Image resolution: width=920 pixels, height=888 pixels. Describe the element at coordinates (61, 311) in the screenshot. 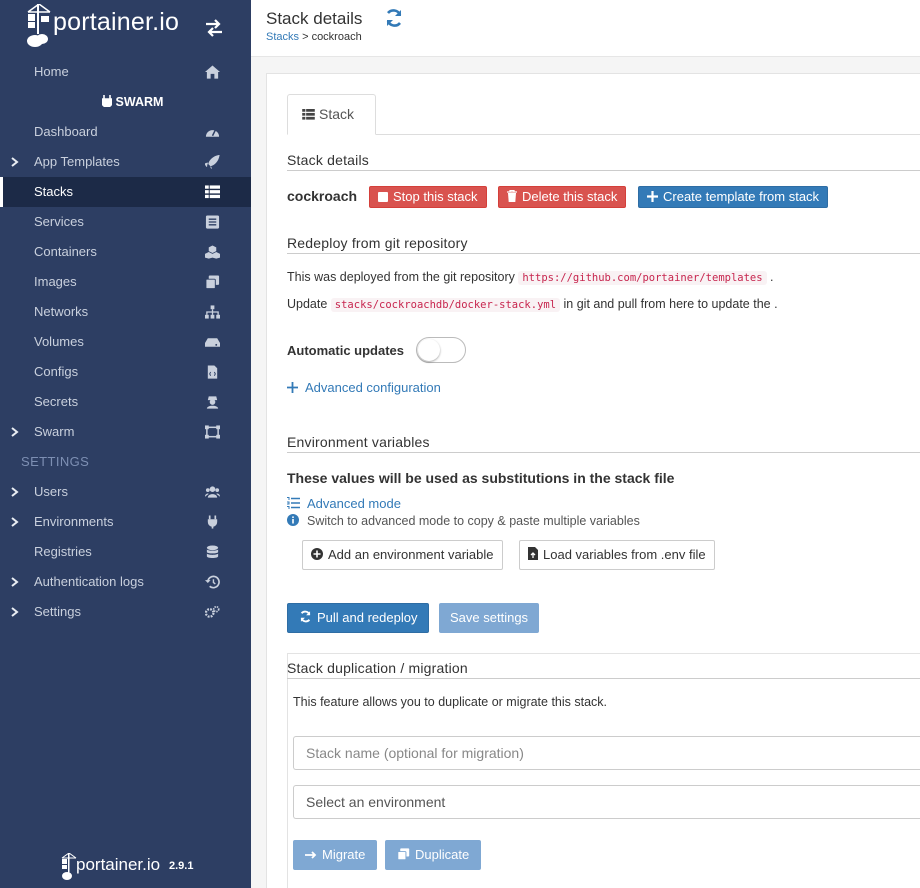

I see `sidebar-item-label: Networks` at that location.